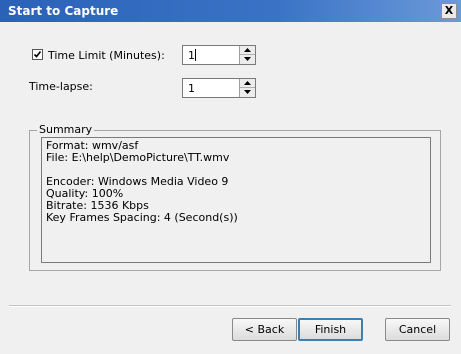 This screenshot has height=354, width=461. What do you see at coordinates (230, 11) in the screenshot?
I see `title-bar: Start to Capture` at bounding box center [230, 11].